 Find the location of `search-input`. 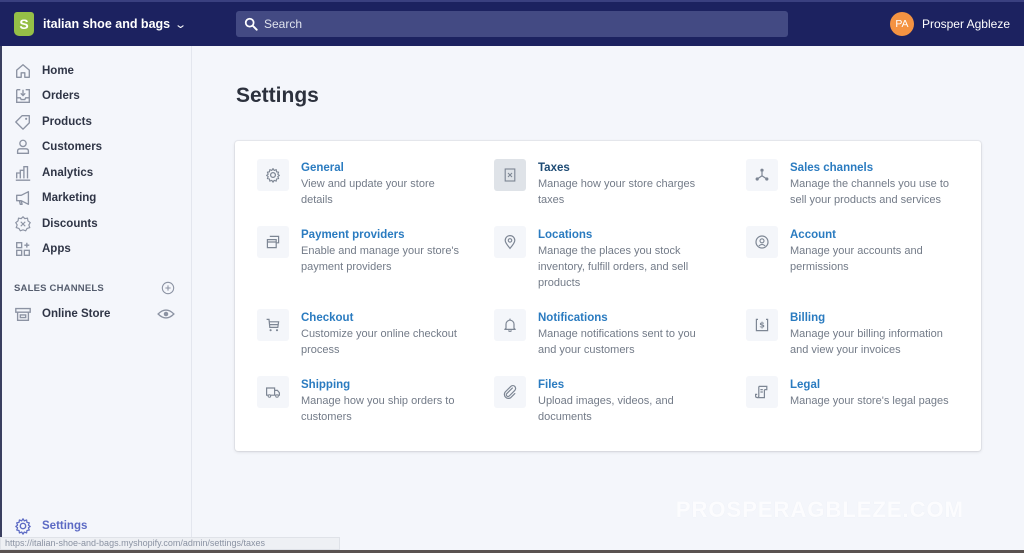

search-input is located at coordinates (514, 24).